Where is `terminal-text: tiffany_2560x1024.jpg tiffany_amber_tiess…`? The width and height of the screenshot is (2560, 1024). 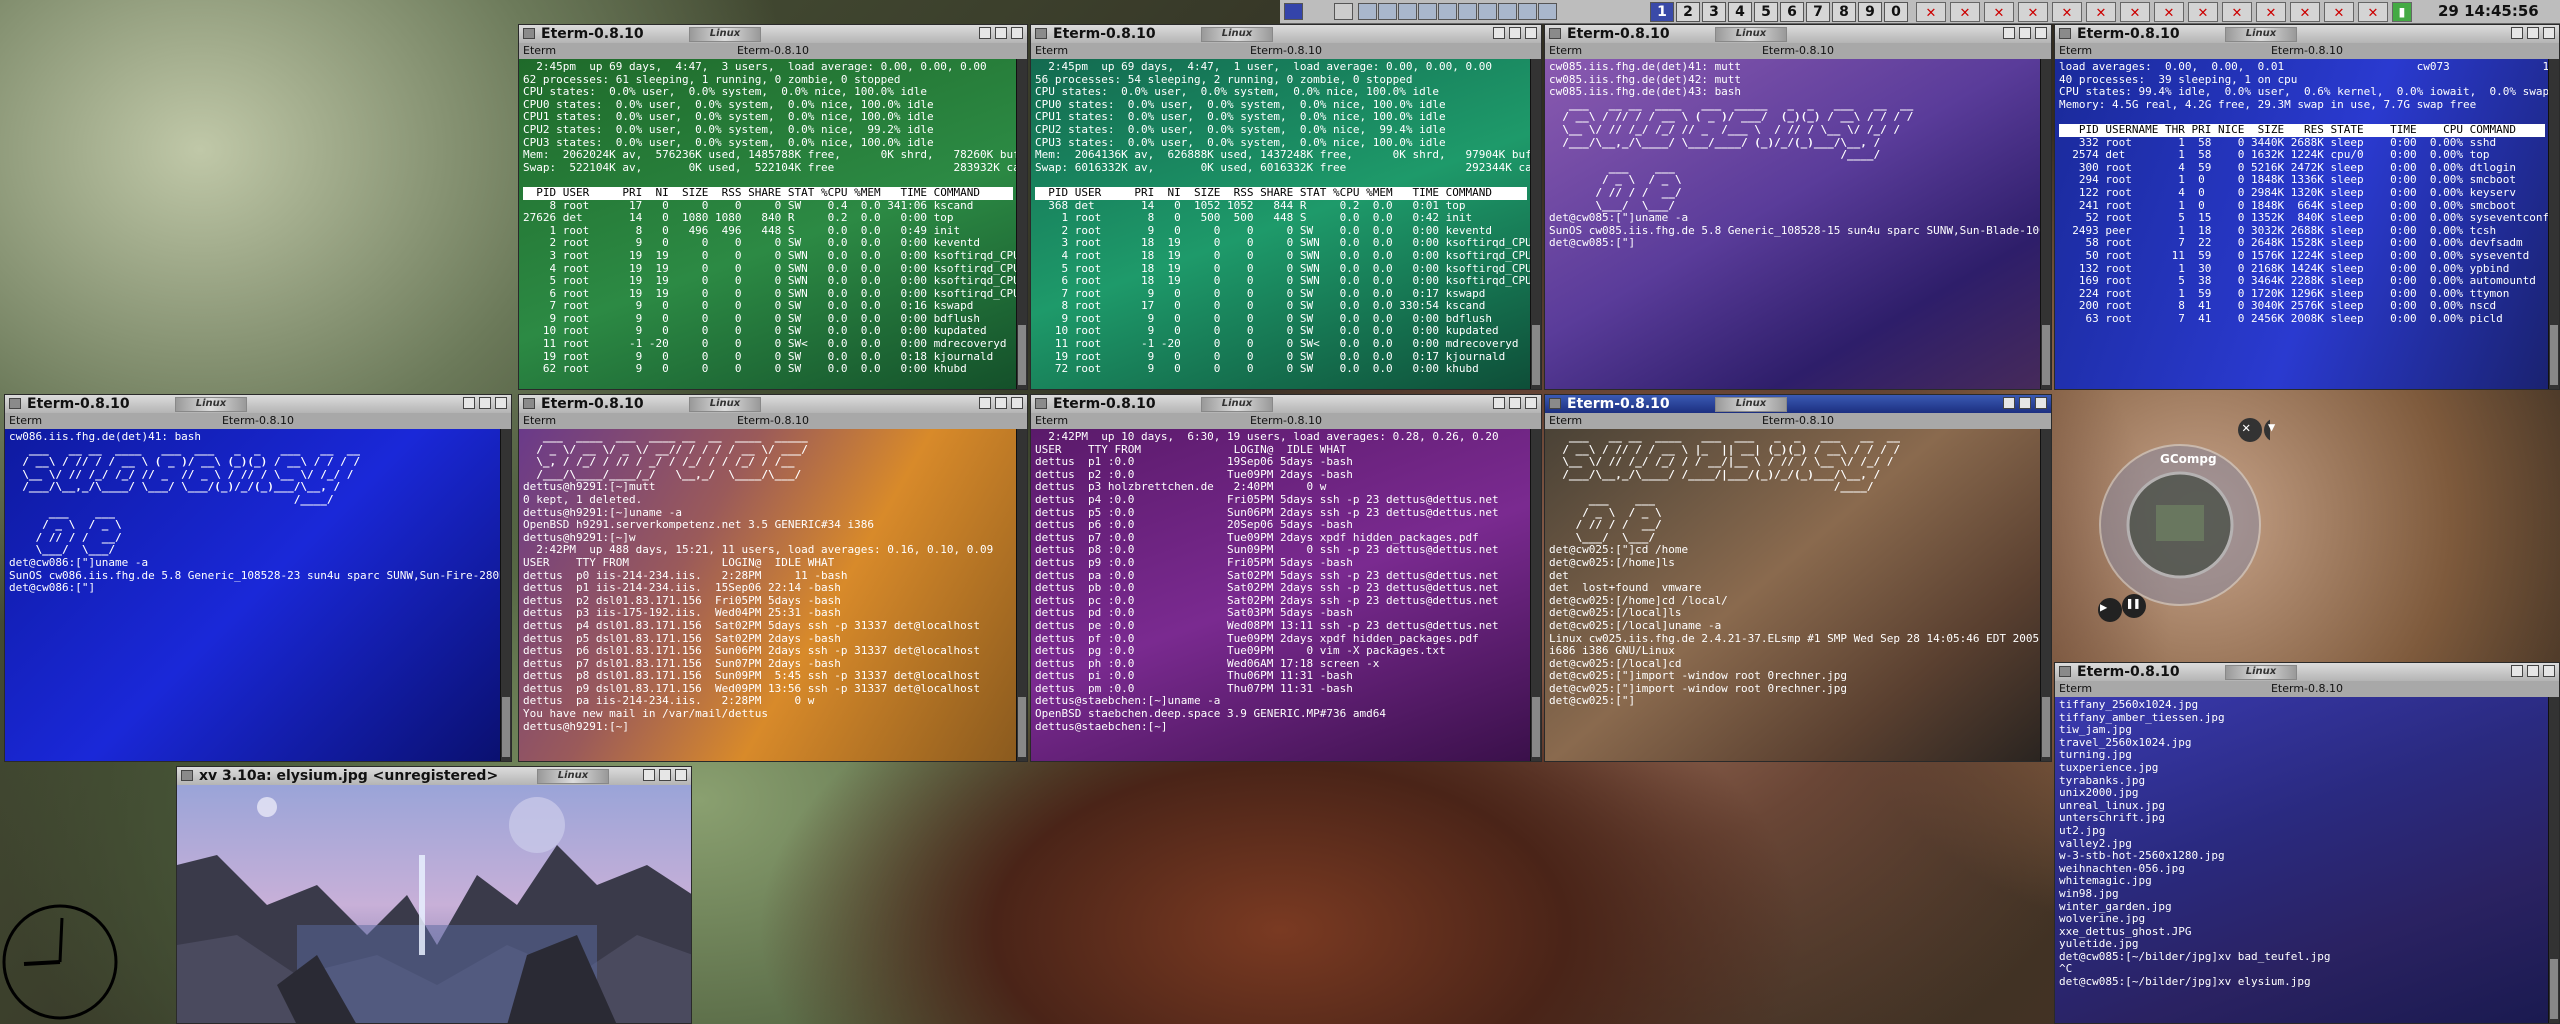 terminal-text: tiffany_2560x1024.jpg tiffany_amber_tiess… is located at coordinates (2302, 860).